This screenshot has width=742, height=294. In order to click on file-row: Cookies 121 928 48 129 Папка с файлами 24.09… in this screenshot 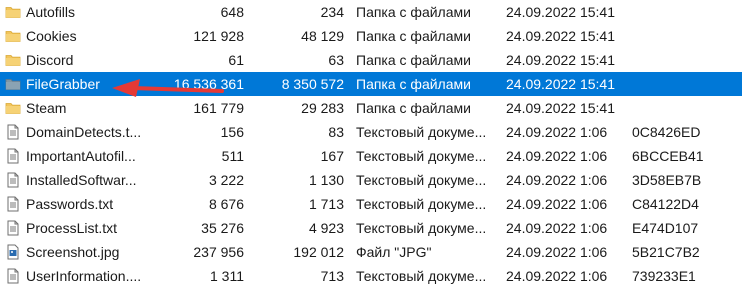, I will do `click(371, 36)`.